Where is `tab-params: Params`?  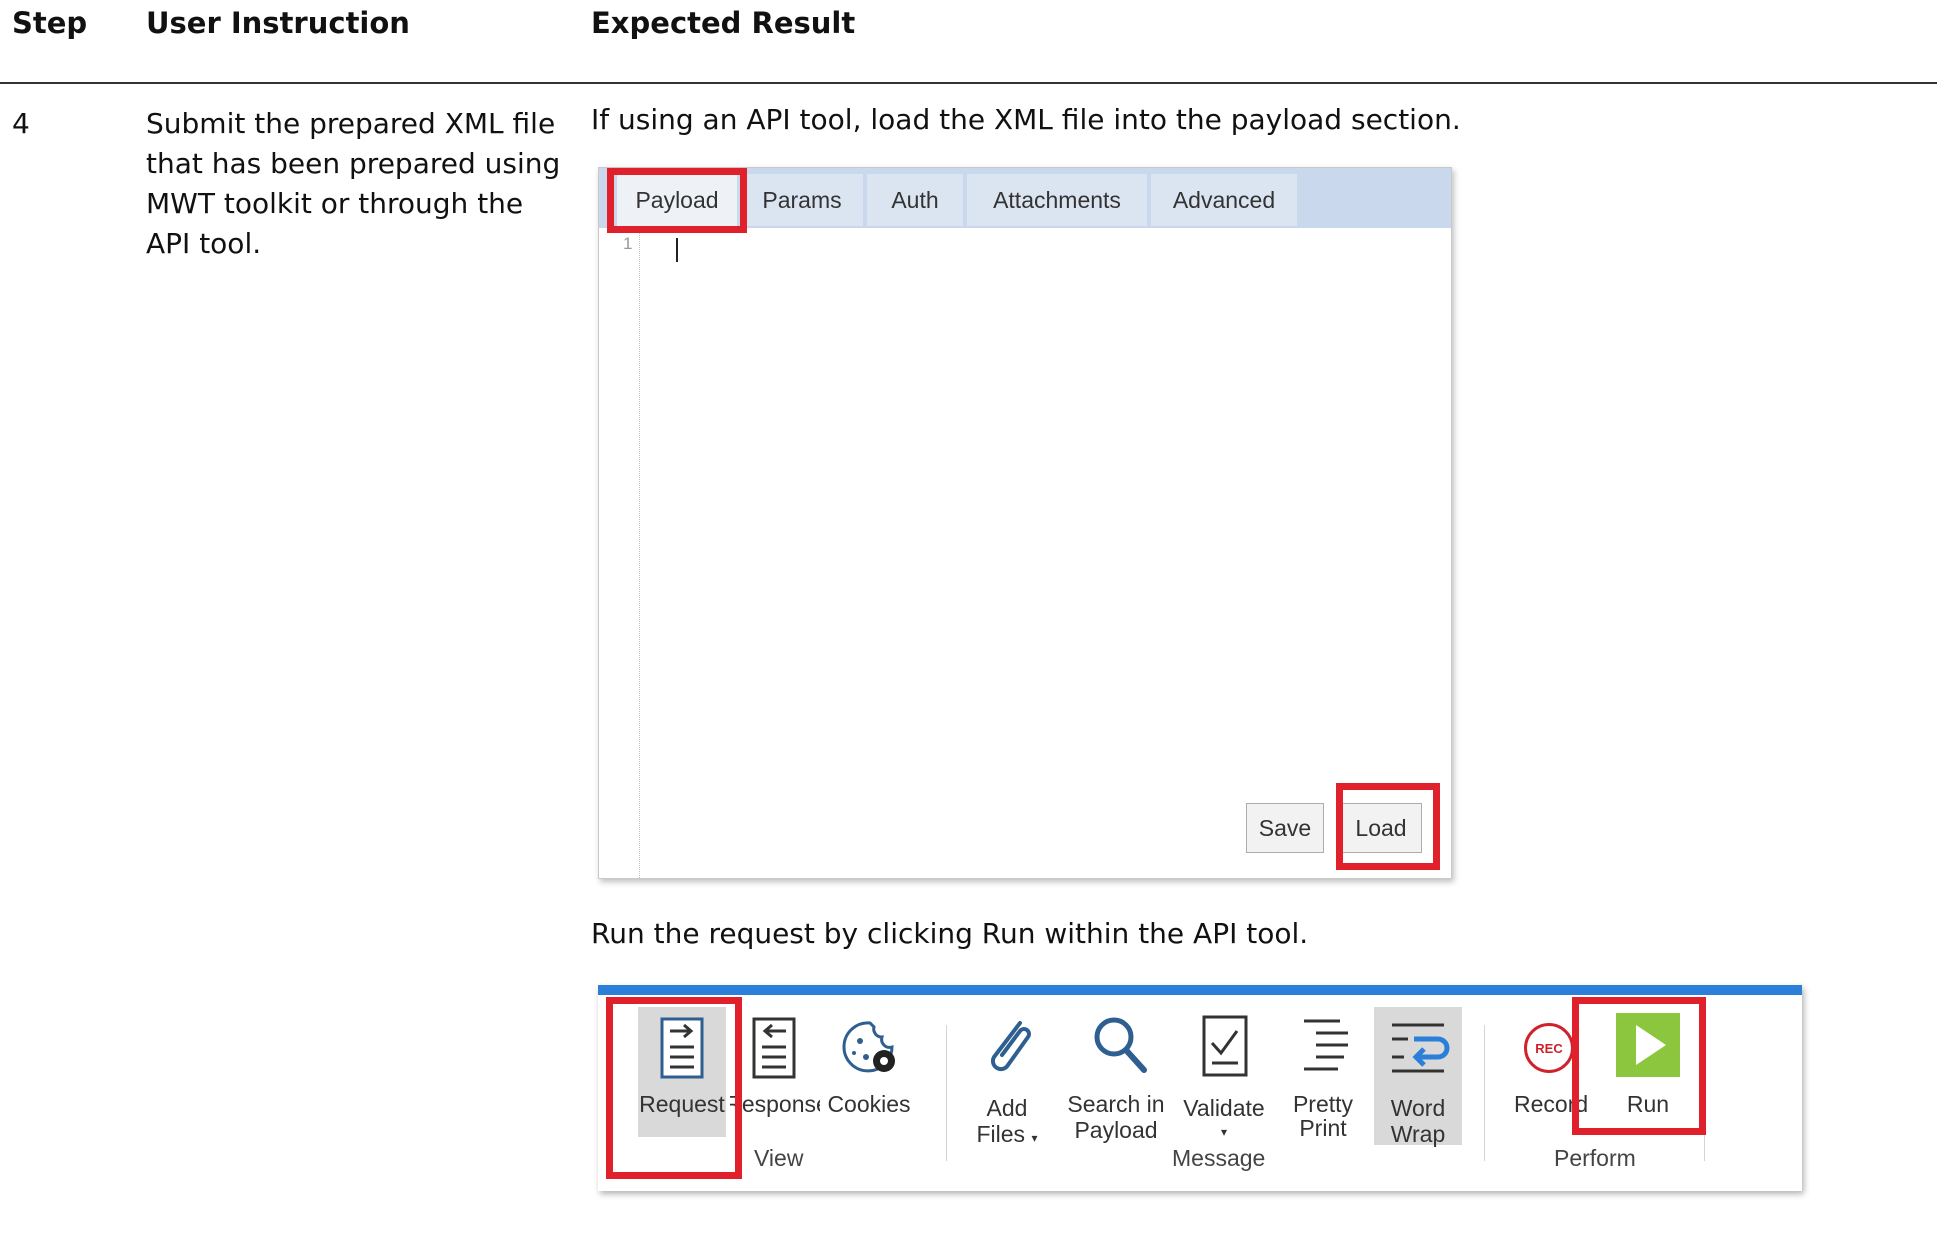 tab-params: Params is located at coordinates (802, 200).